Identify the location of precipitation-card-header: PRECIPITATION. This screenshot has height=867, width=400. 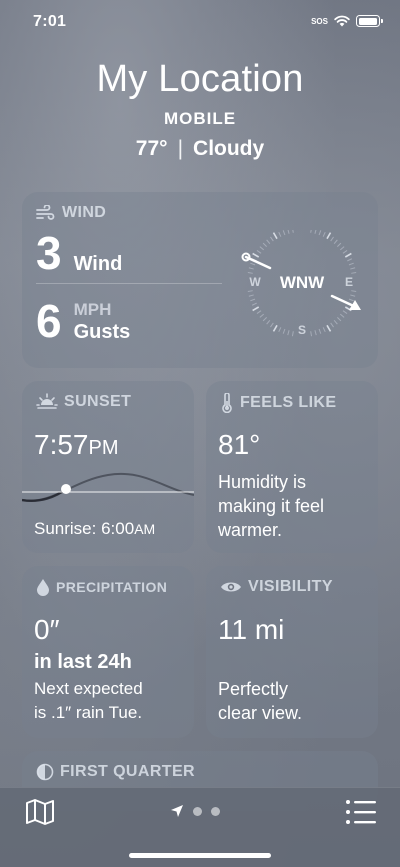
(101, 587).